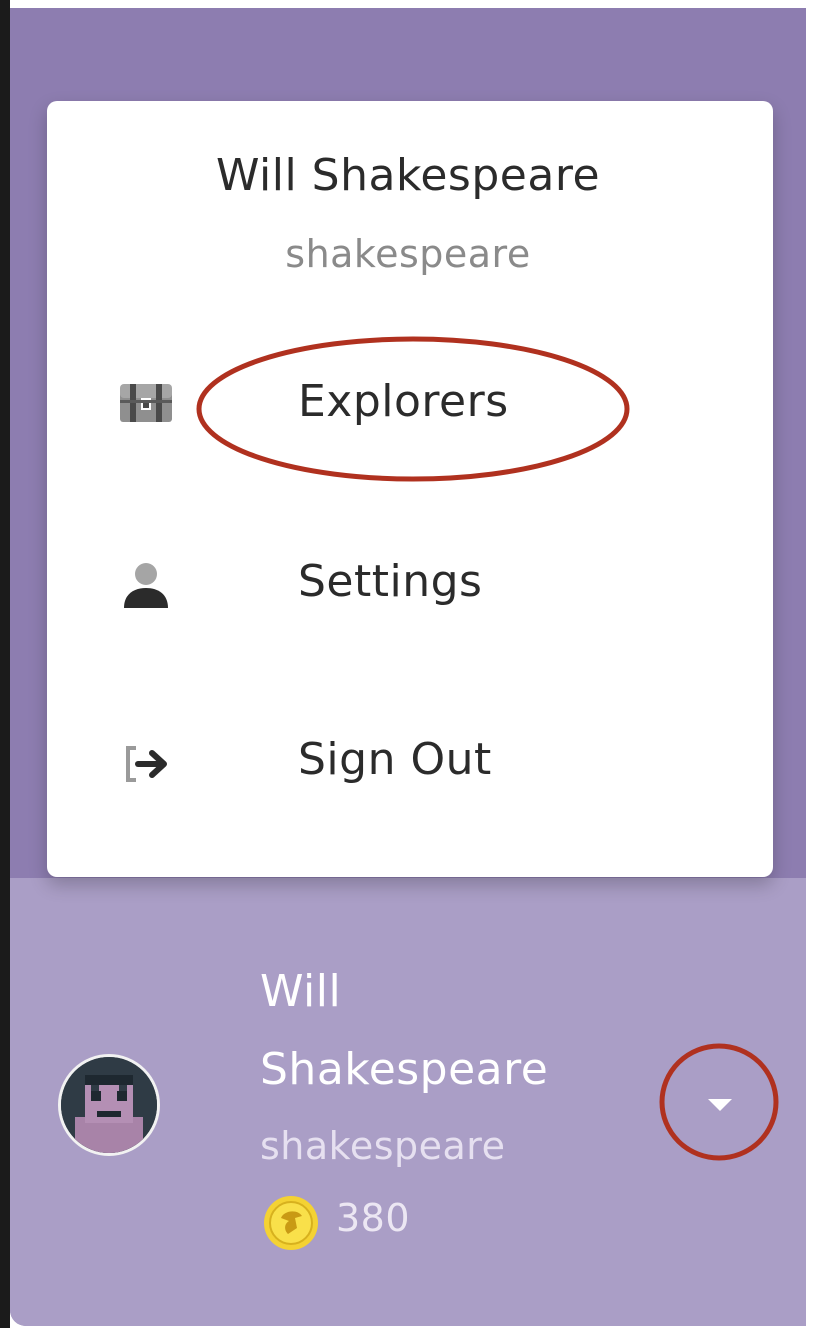 Image resolution: width=816 pixels, height=1344 pixels. I want to click on user-icon, so click(146, 585).